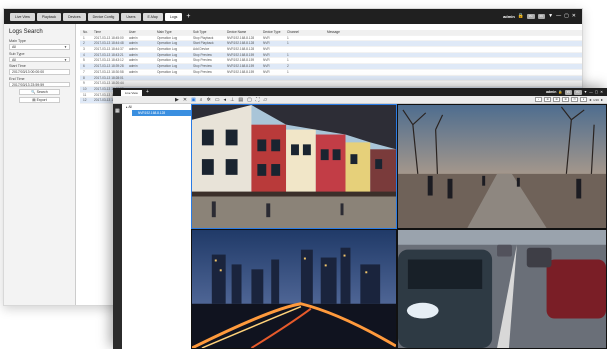 The height and width of the screenshot is (349, 607). I want to click on start-time-label: Start Time, so click(17, 66).